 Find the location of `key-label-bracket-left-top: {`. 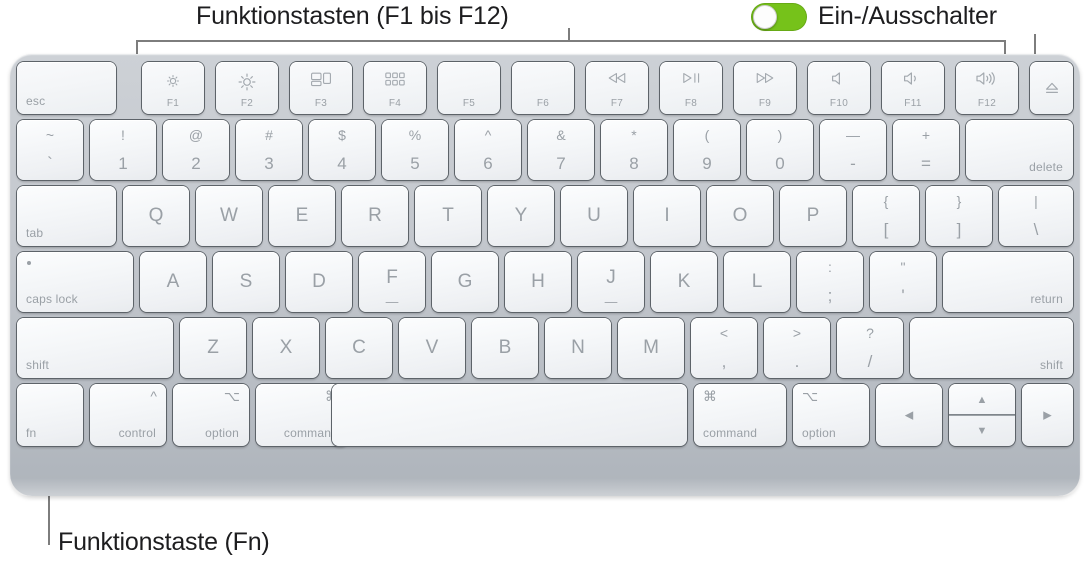

key-label-bracket-left-top: { is located at coordinates (886, 201).